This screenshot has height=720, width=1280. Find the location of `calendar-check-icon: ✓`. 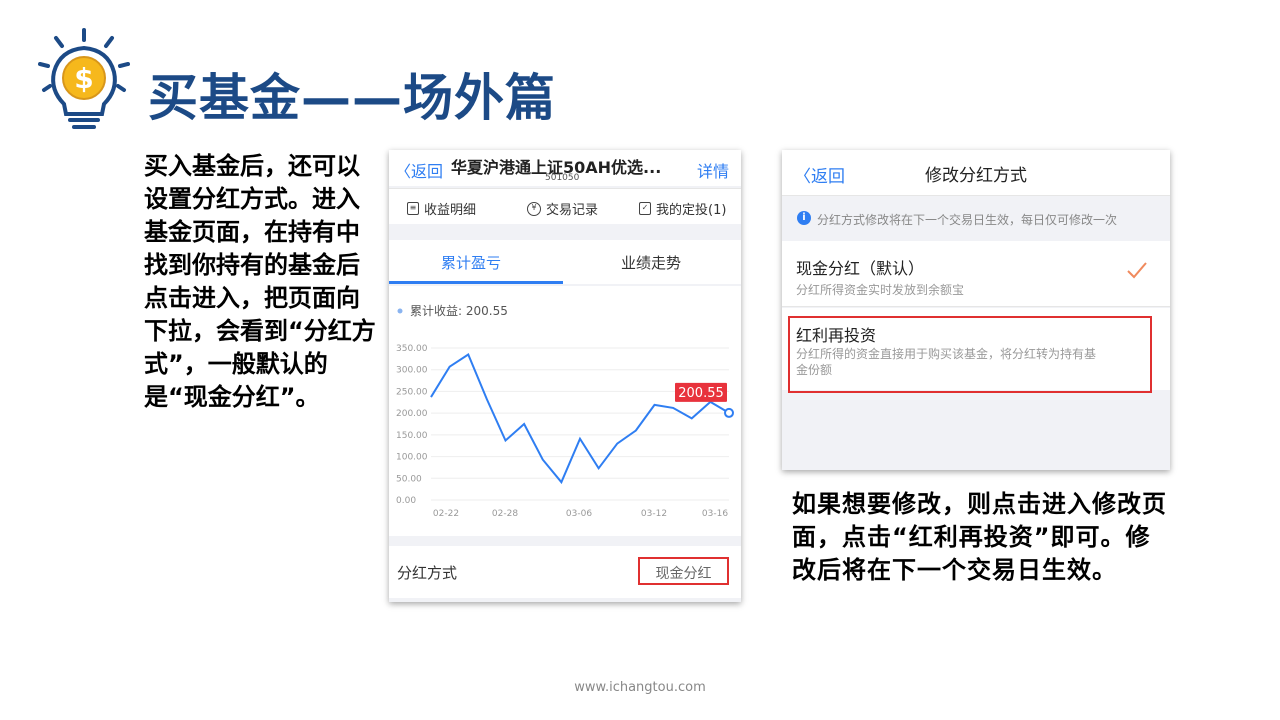

calendar-check-icon: ✓ is located at coordinates (645, 208).